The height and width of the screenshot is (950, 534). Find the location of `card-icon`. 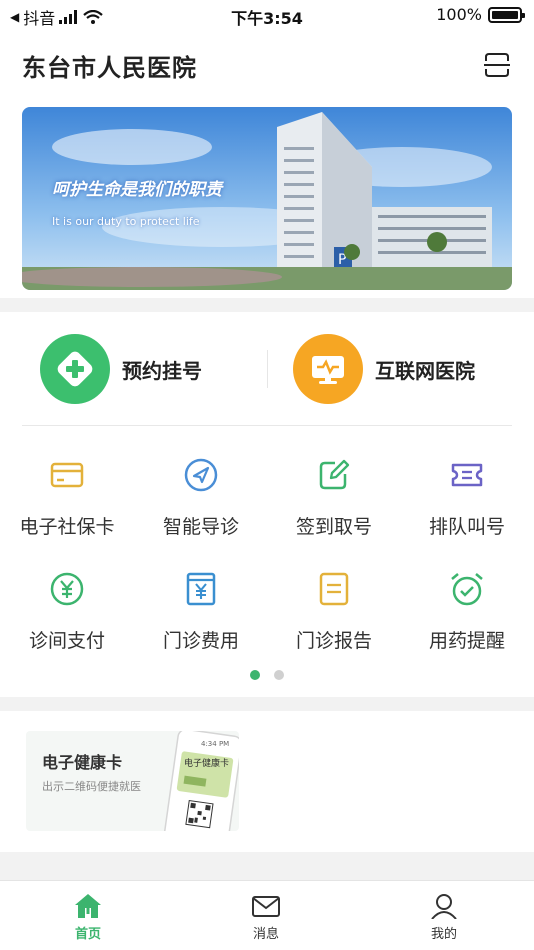

card-icon is located at coordinates (67, 475).